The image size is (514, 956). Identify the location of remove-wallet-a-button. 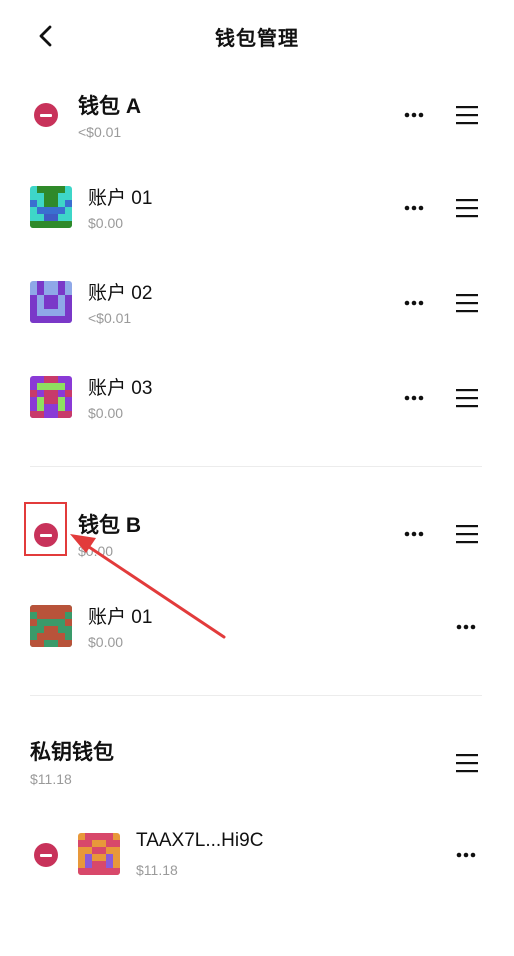
(46, 115).